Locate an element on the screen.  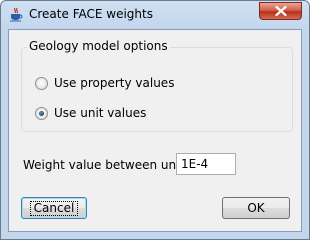
cancel-button: Cancel is located at coordinates (54, 208).